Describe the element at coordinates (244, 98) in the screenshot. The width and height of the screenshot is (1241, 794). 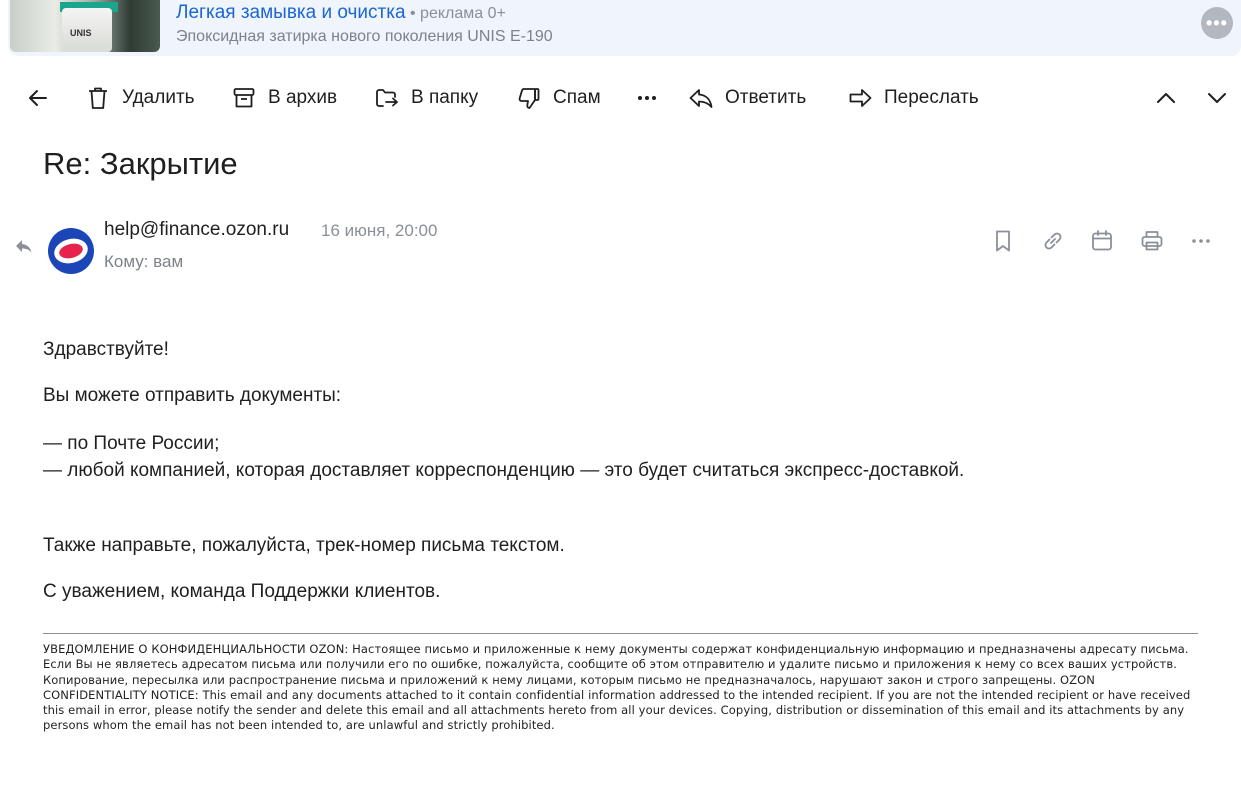
I see `archive-box-icon` at that location.